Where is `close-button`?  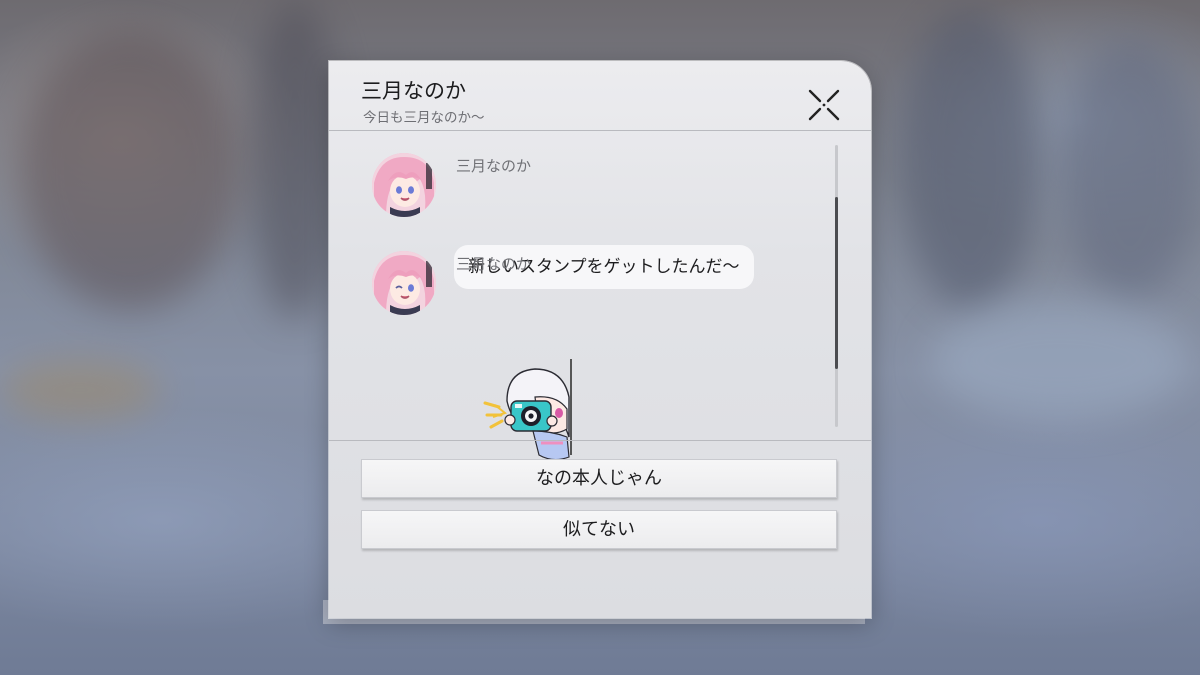
close-button is located at coordinates (824, 105).